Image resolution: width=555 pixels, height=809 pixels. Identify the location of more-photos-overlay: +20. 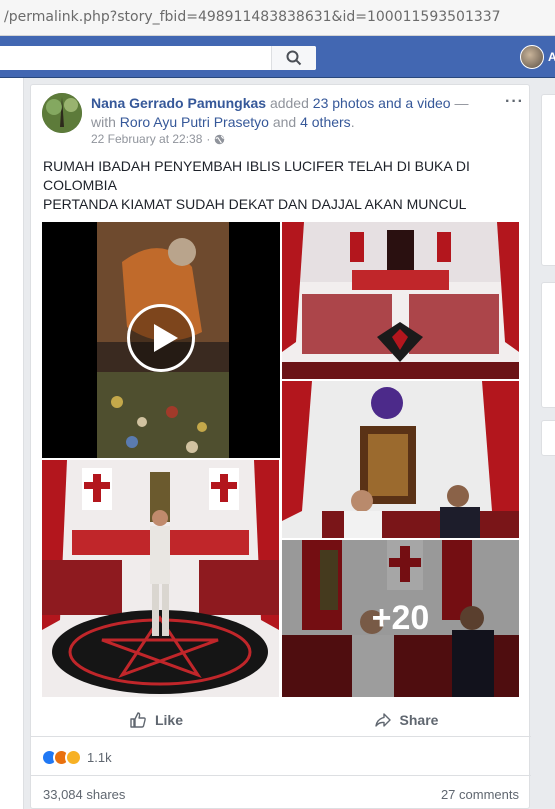
(400, 618).